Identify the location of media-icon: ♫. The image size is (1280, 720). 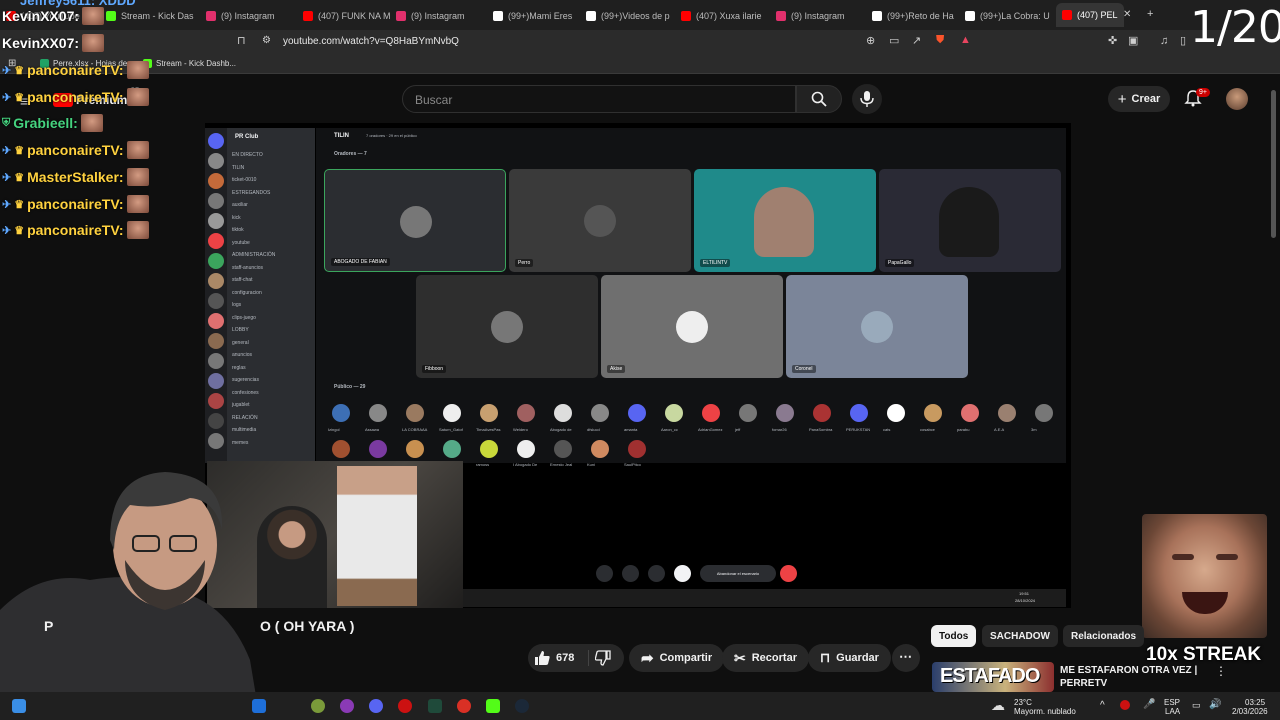
(1164, 41).